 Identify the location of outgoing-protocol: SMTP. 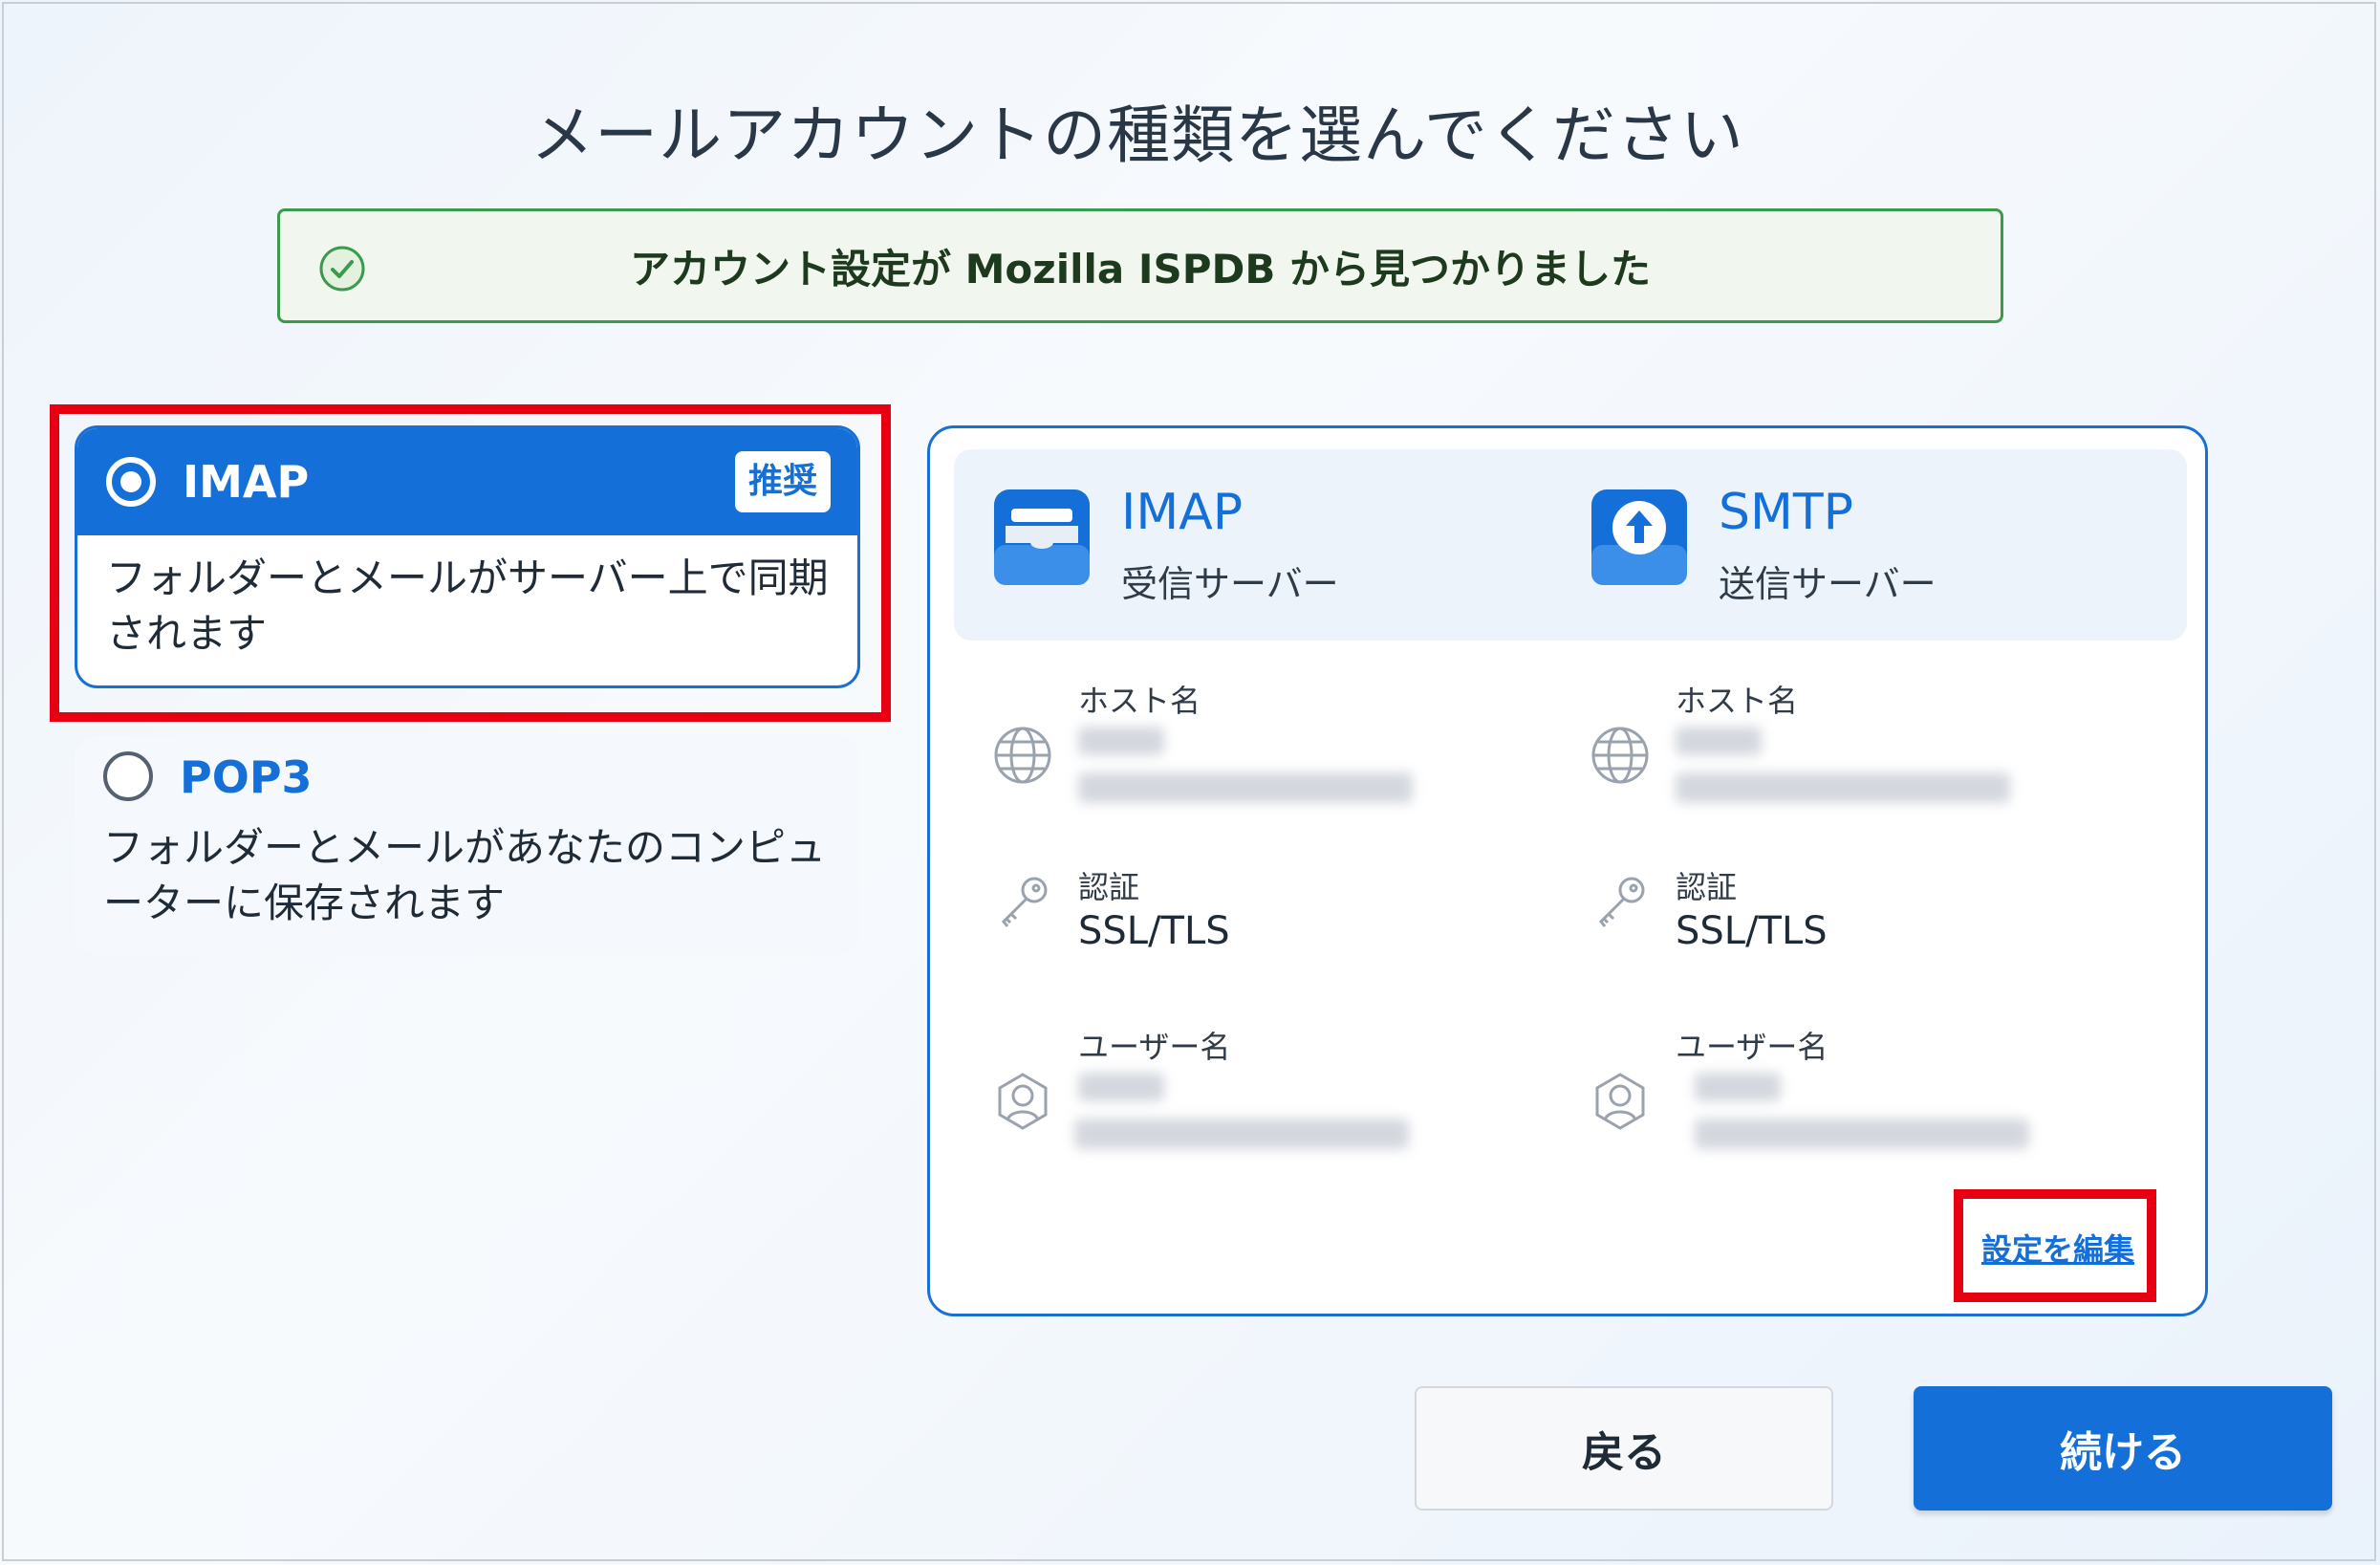
(1786, 512).